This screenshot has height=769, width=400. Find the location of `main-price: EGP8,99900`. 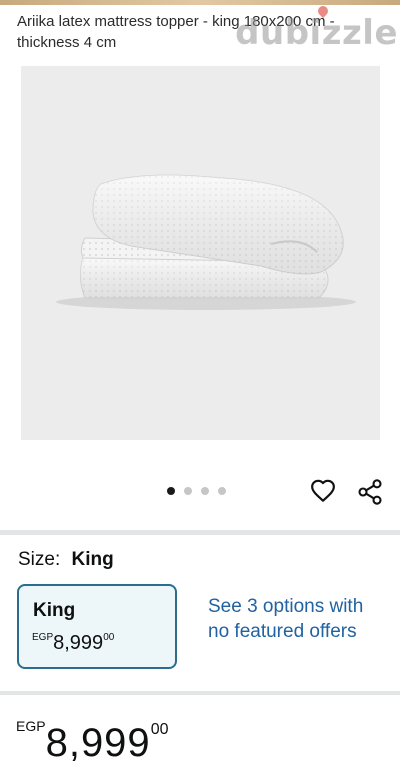

main-price: EGP8,99900 is located at coordinates (92, 742).